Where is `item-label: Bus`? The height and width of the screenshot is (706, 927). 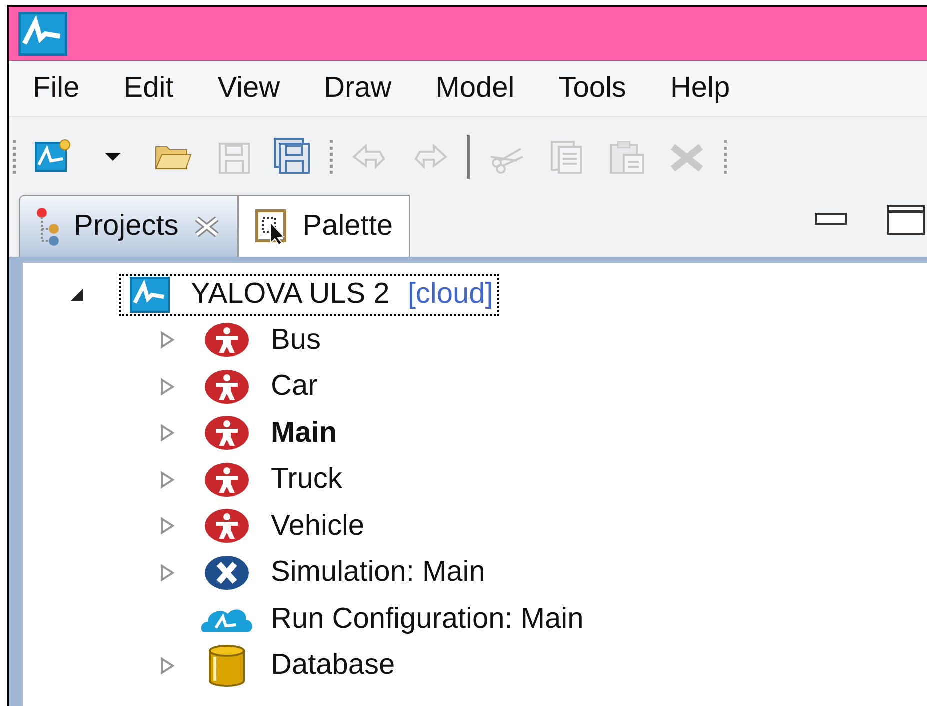 item-label: Bus is located at coordinates (296, 340).